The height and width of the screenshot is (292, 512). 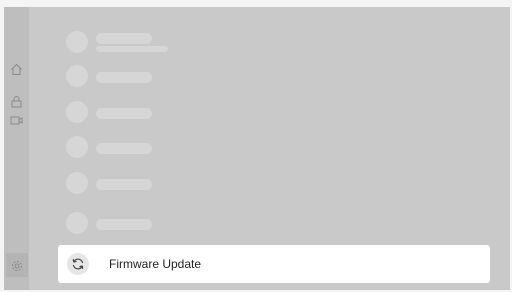 I want to click on firmware-update-item: Firmware Update, so click(x=274, y=264).